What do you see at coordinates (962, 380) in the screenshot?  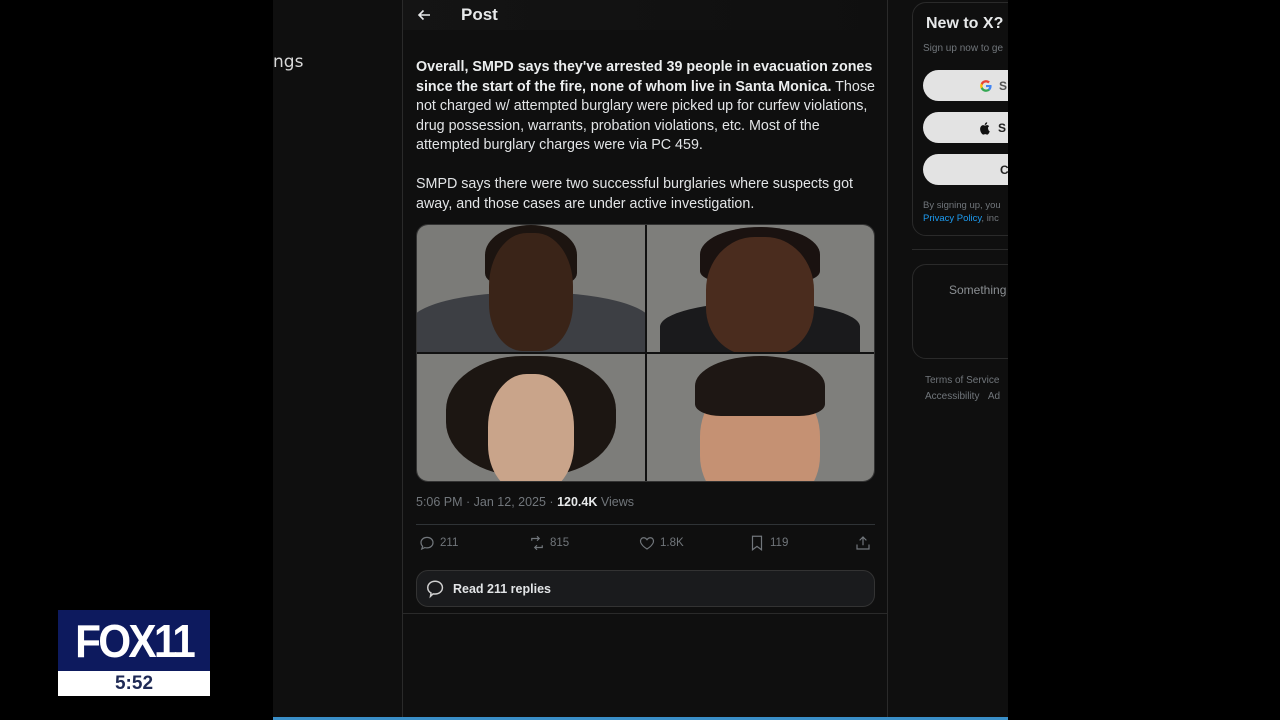 I see `terms-link: Terms of Service` at bounding box center [962, 380].